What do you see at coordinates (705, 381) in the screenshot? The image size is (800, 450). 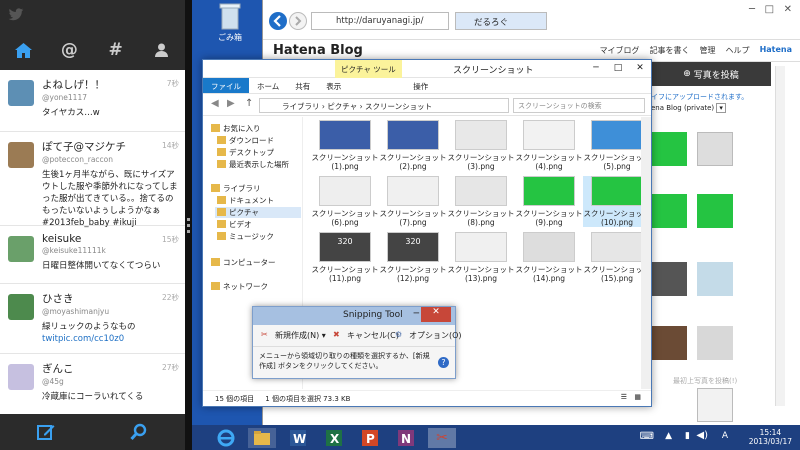 I see `upload-hint: 最初上写真を投稿(!)` at bounding box center [705, 381].